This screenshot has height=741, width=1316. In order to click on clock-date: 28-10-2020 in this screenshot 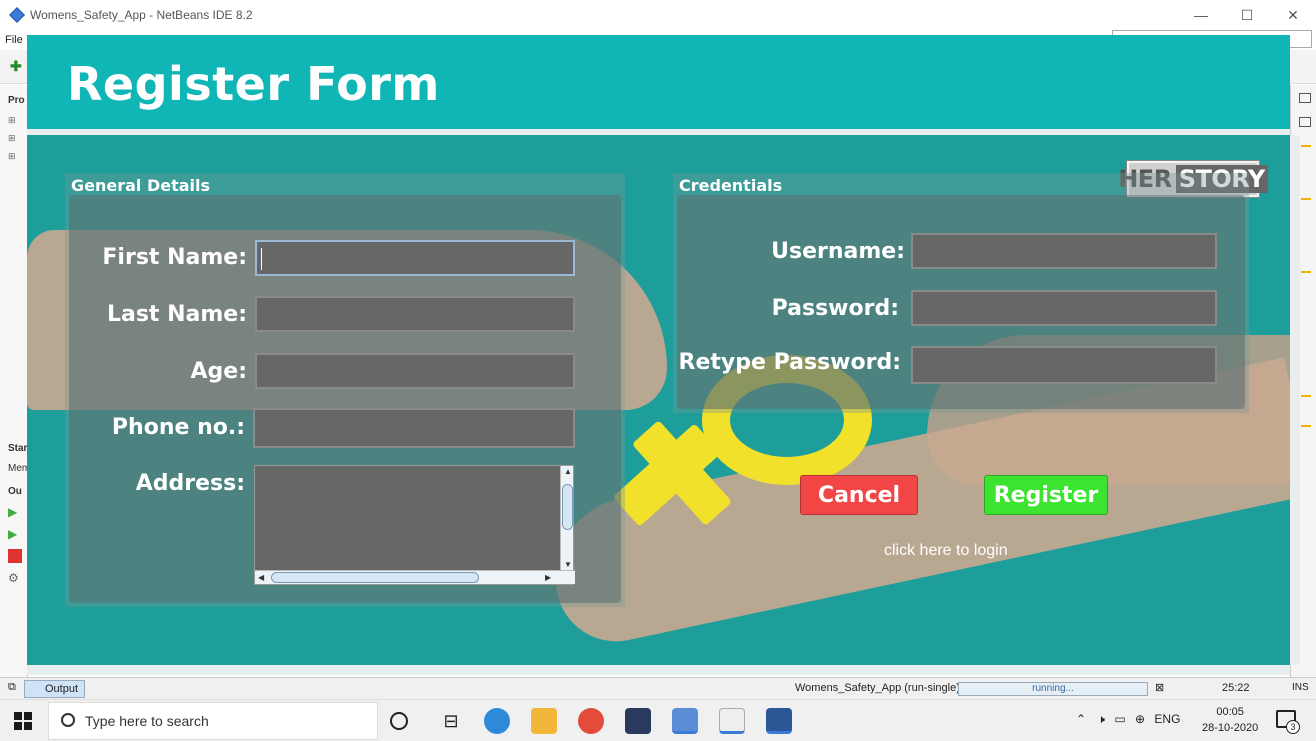, I will do `click(1230, 728)`.